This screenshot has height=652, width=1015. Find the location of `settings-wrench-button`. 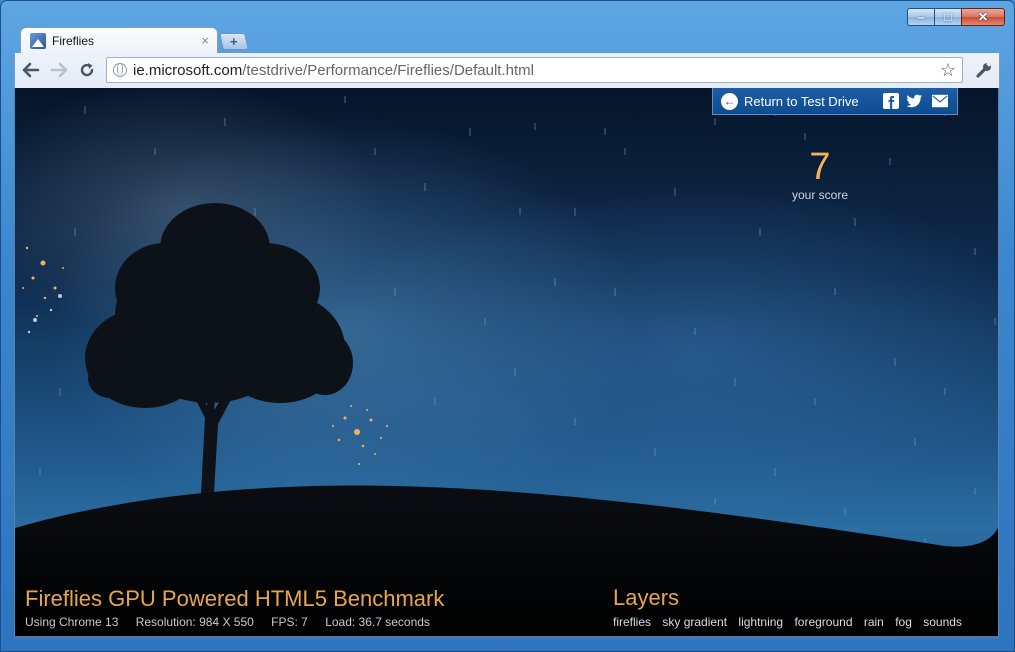

settings-wrench-button is located at coordinates (984, 70).